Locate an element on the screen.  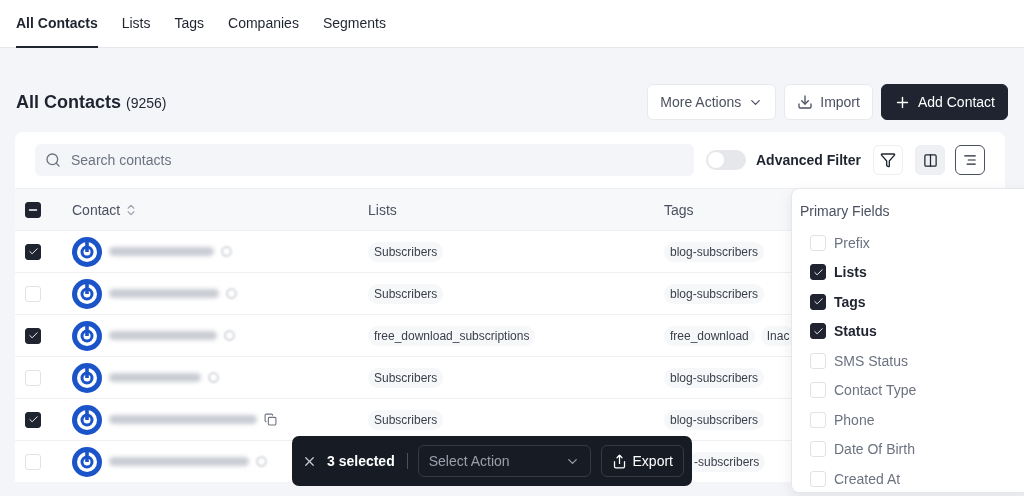
field-option: Phone is located at coordinates (911, 420).